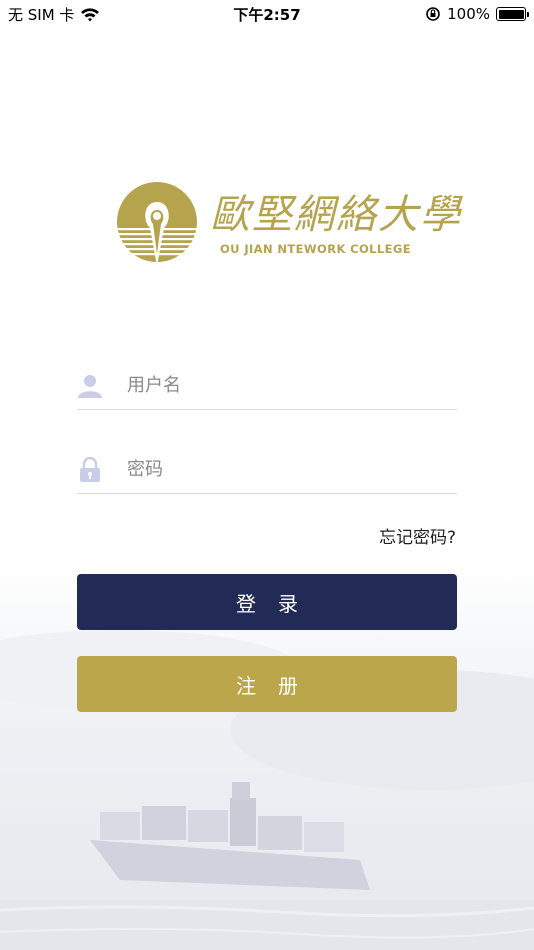  I want to click on user-icon, so click(90, 386).